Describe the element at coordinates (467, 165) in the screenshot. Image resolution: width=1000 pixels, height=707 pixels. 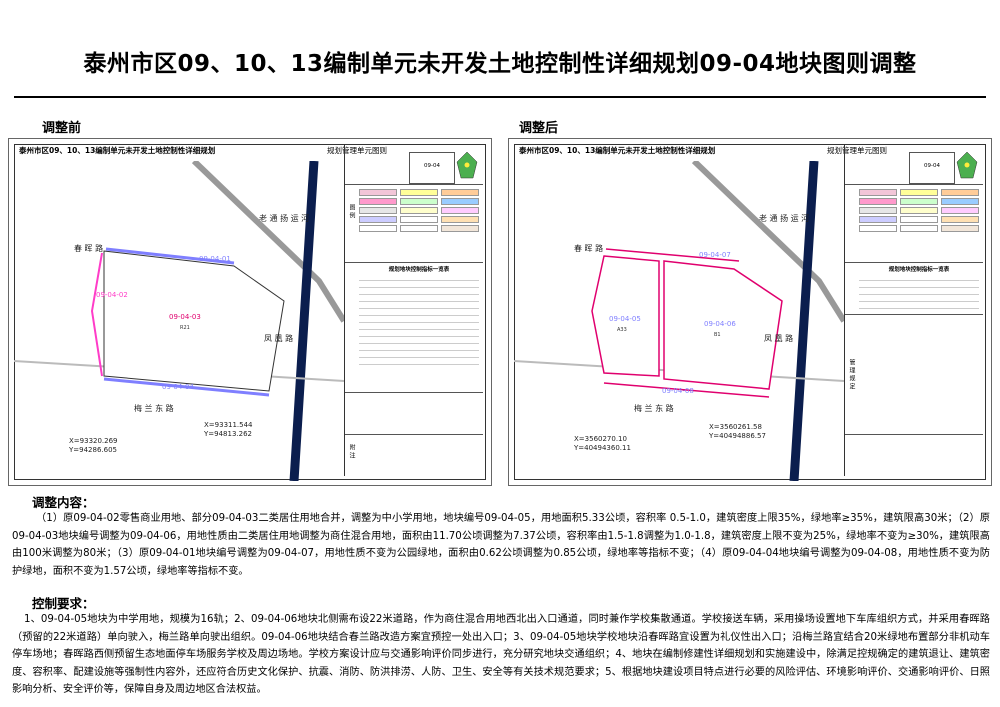
I see `before-key-map` at that location.